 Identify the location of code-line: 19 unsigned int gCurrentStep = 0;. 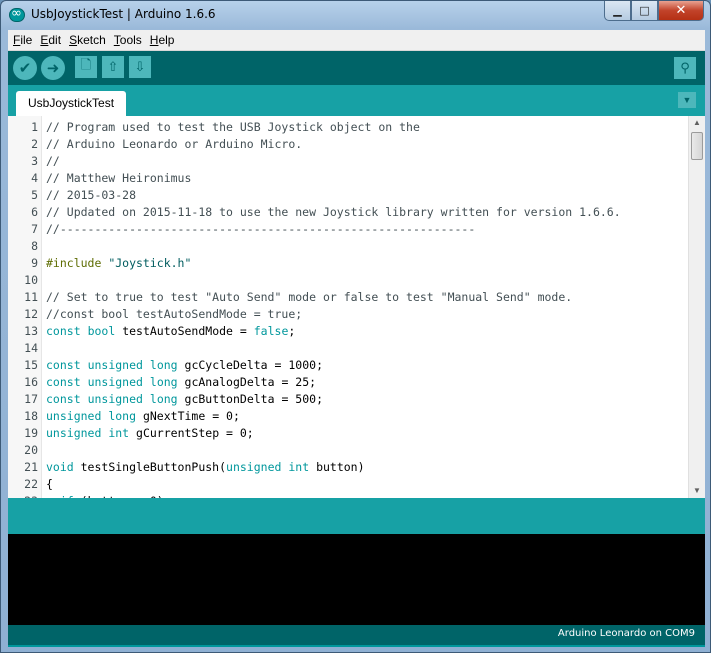
(348, 433).